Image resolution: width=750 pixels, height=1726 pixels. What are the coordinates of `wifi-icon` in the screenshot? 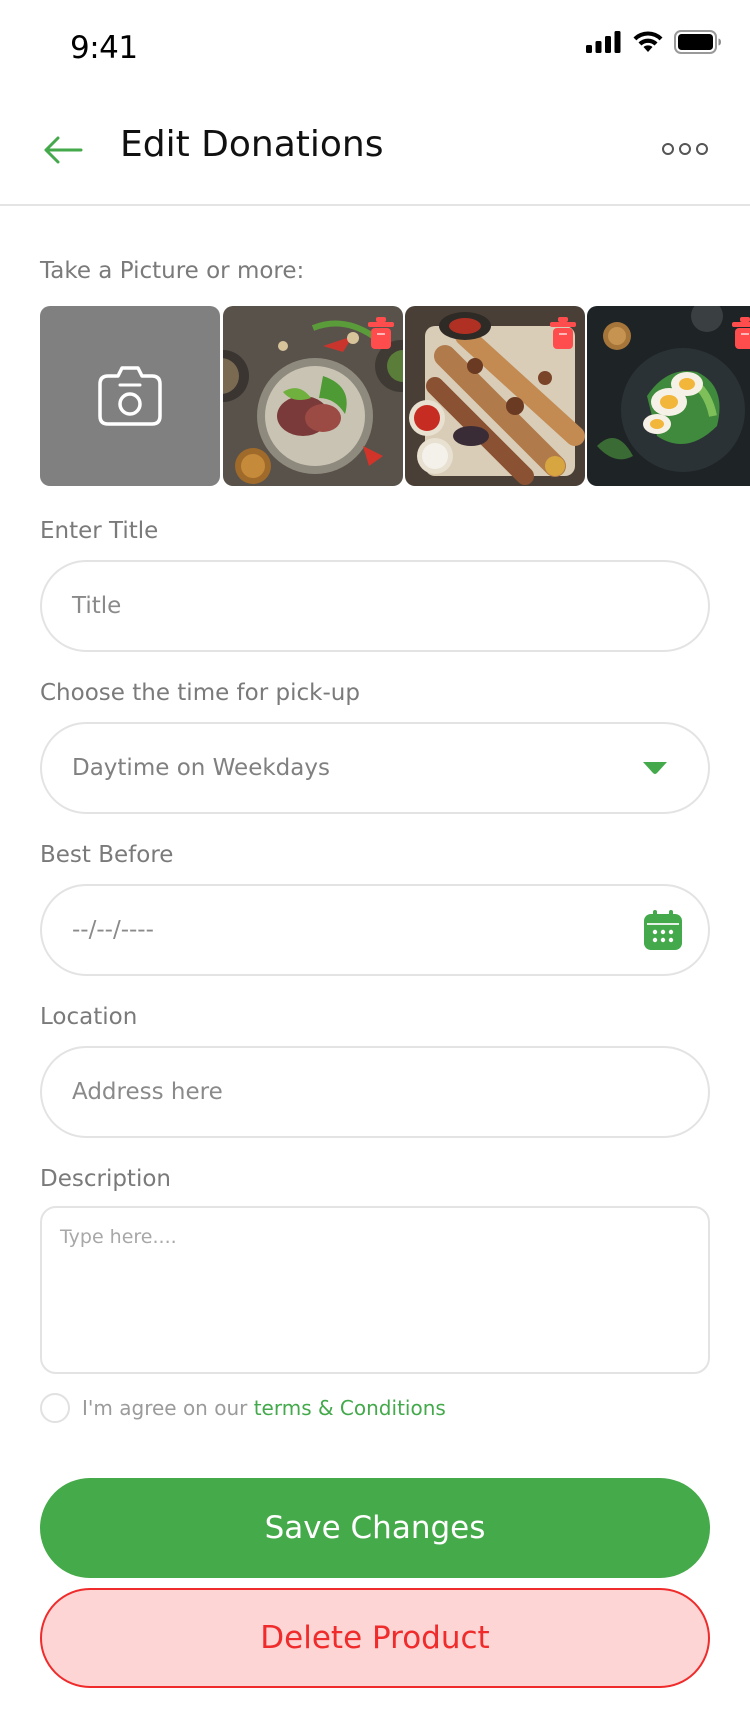 It's located at (648, 41).